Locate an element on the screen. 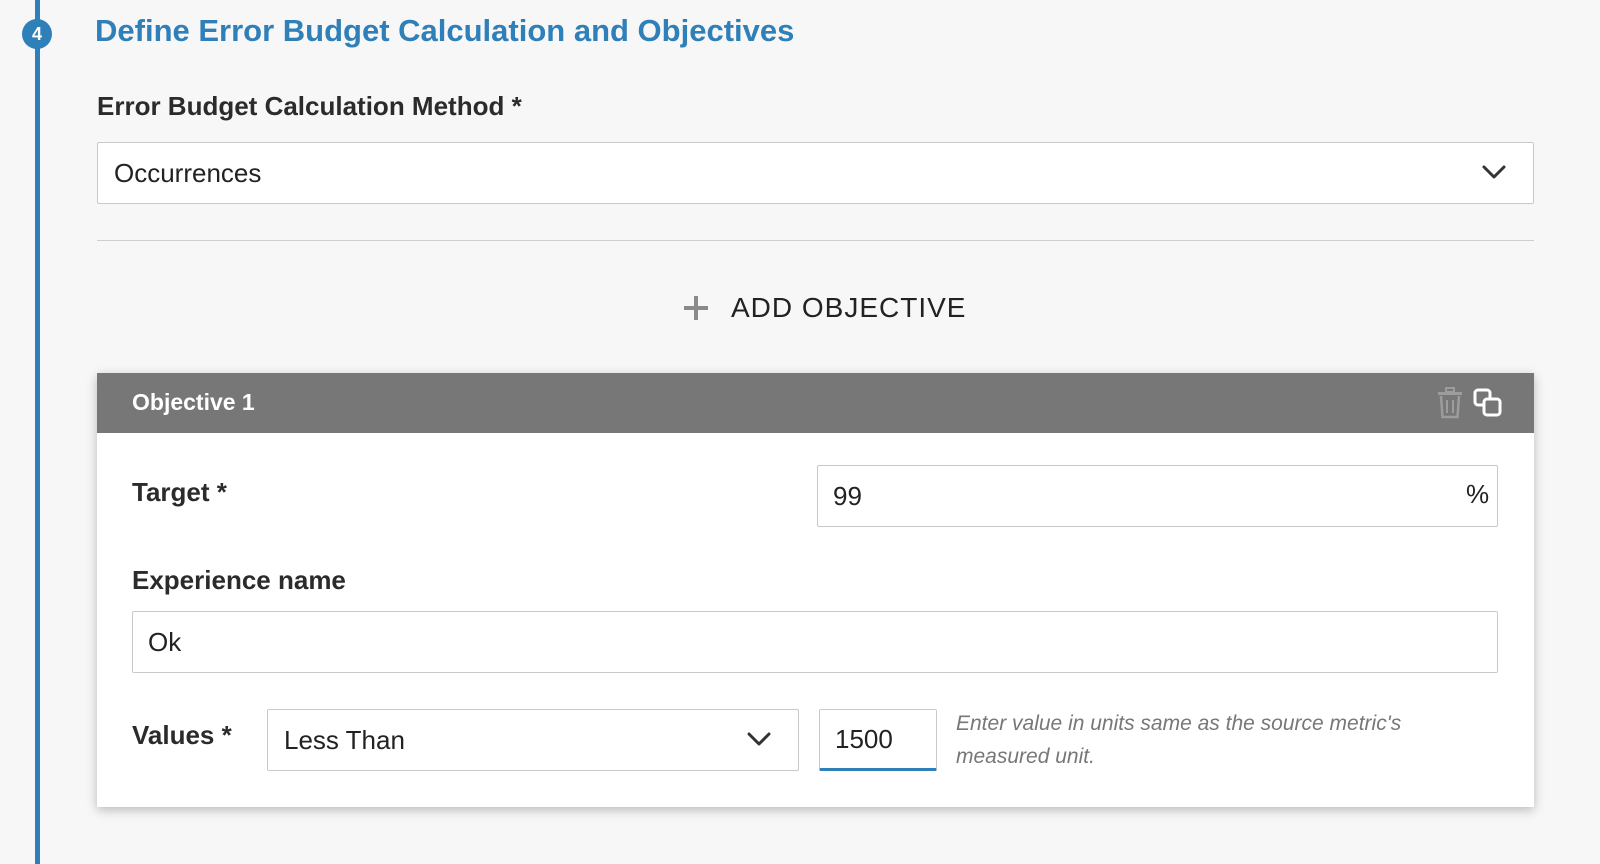 Image resolution: width=1600 pixels, height=864 pixels. experience-name-input is located at coordinates (815, 642).